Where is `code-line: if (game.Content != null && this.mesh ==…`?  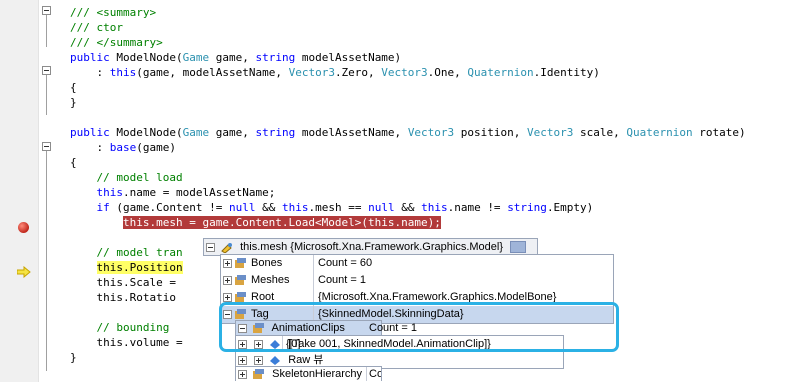
code-line: if (game.Content != null && this.mesh ==… is located at coordinates (408, 207).